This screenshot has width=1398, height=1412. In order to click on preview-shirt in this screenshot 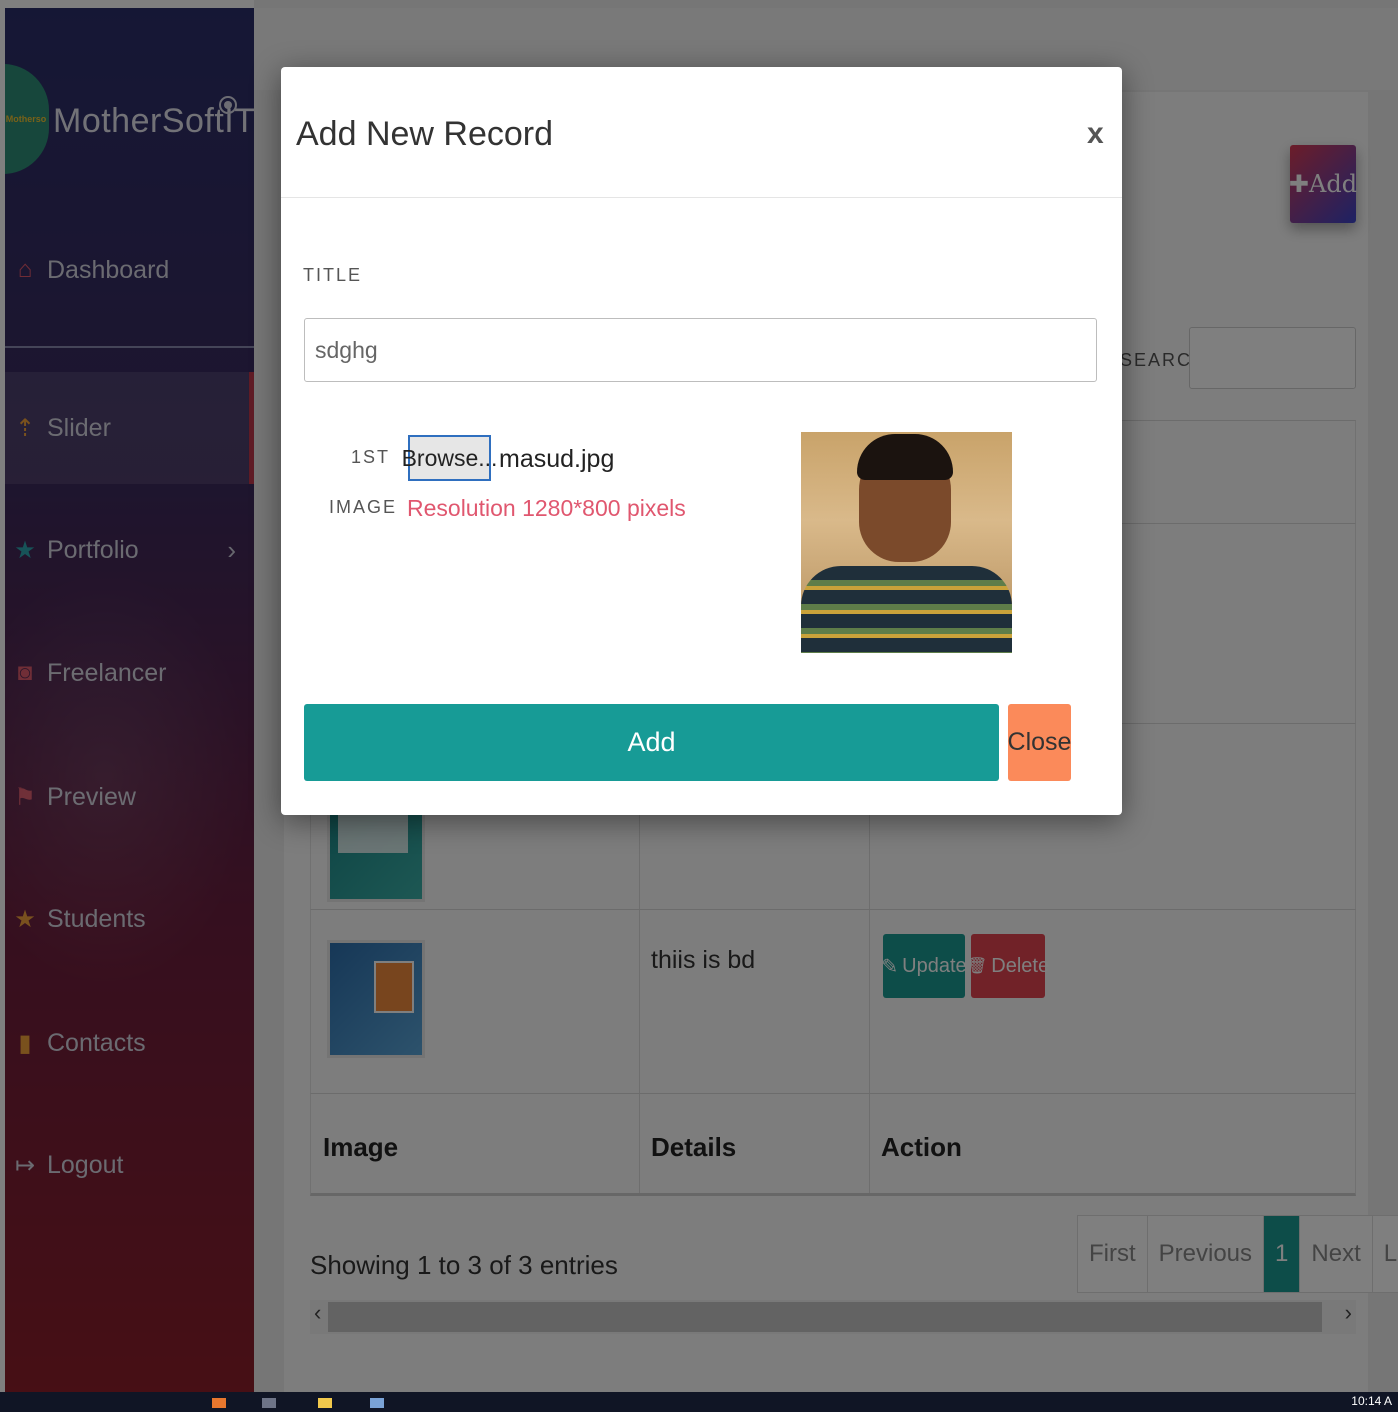, I will do `click(906, 609)`.